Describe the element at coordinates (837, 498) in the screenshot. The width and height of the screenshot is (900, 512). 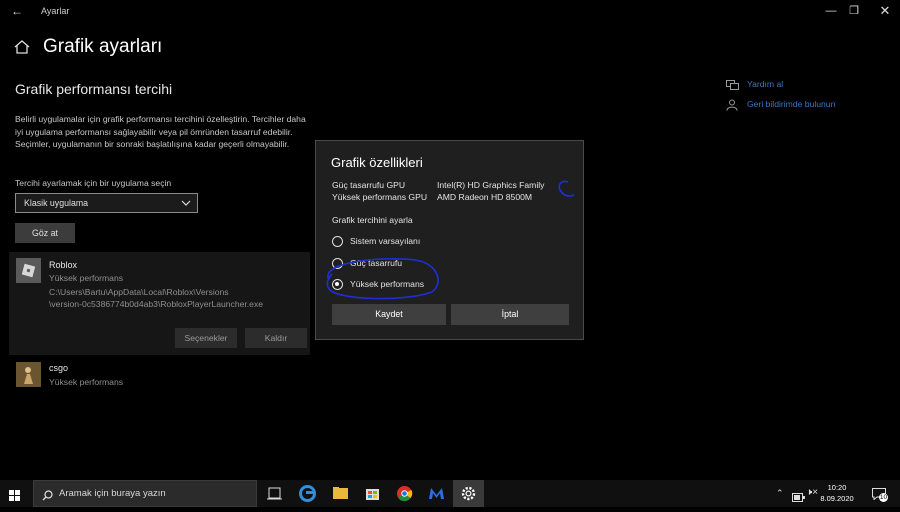
I see `clock-date: 8.09.2020` at that location.